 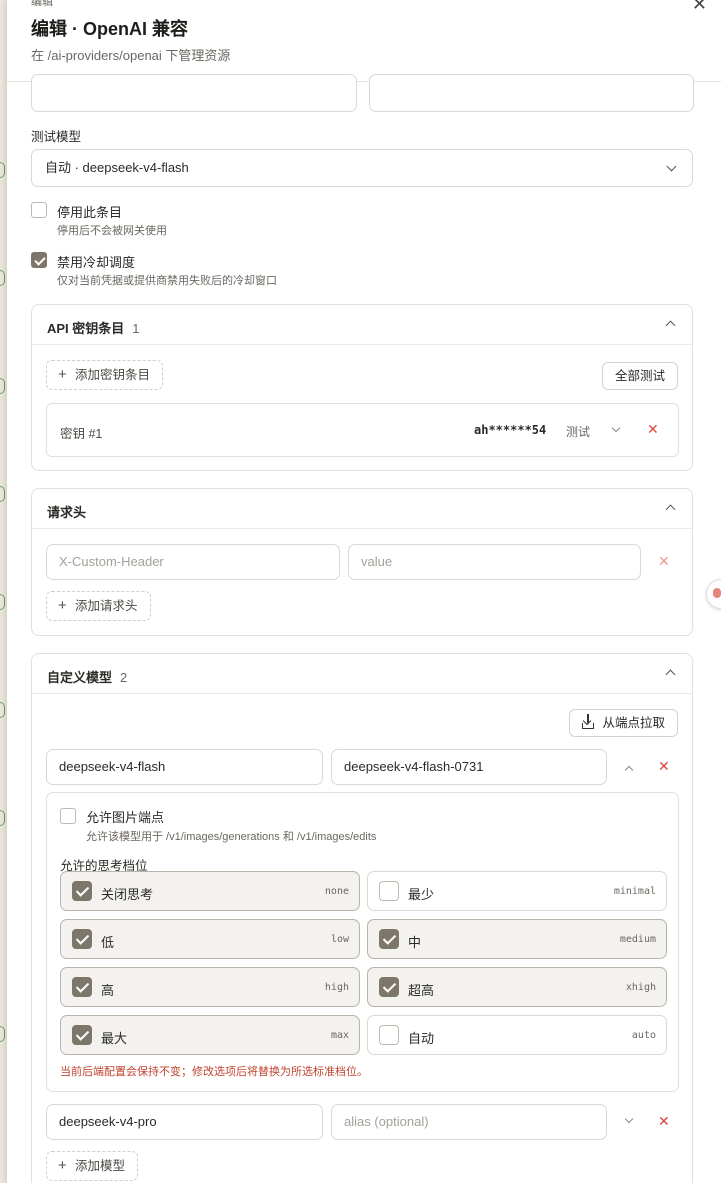 What do you see at coordinates (136, 328) in the screenshot?
I see `api-keys-count: 1` at bounding box center [136, 328].